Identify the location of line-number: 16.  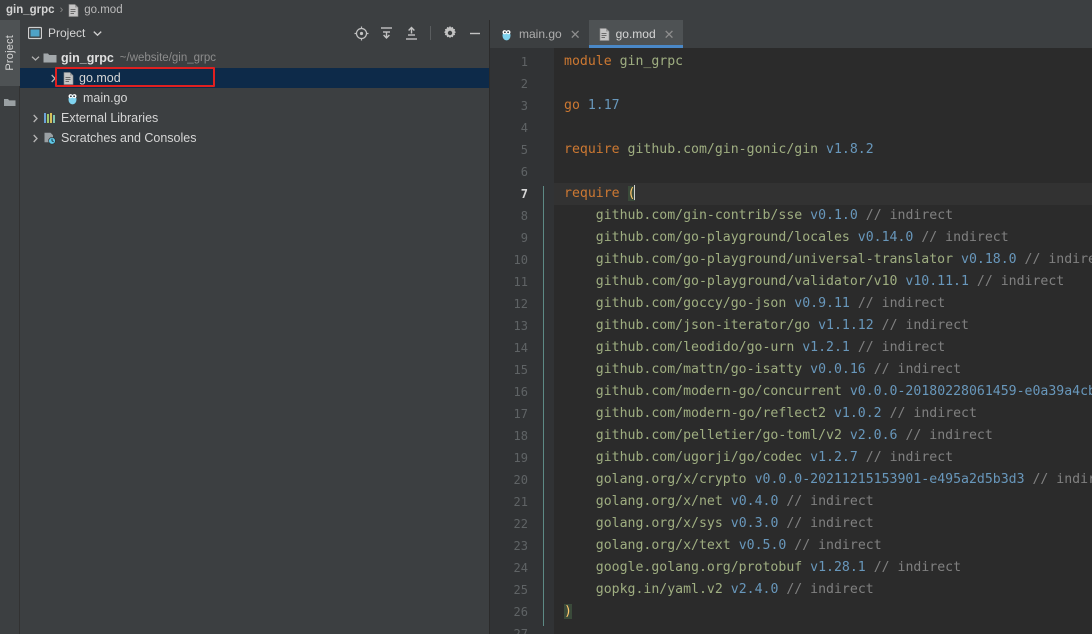
(520, 392).